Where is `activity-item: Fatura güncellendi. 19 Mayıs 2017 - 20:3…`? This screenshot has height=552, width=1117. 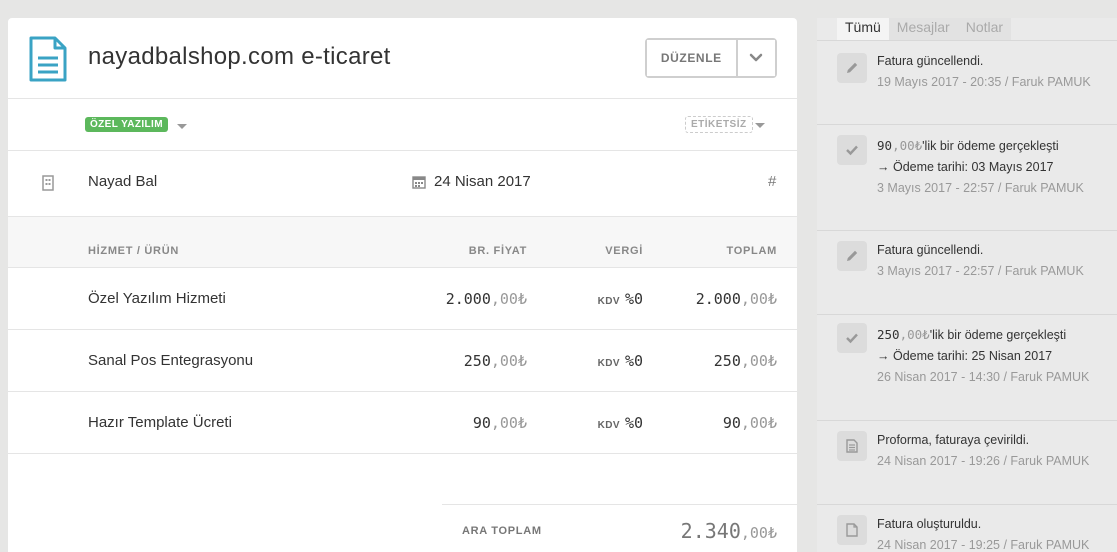
activity-item: Fatura güncellendi. 19 Mayıs 2017 - 20:3… is located at coordinates (967, 82).